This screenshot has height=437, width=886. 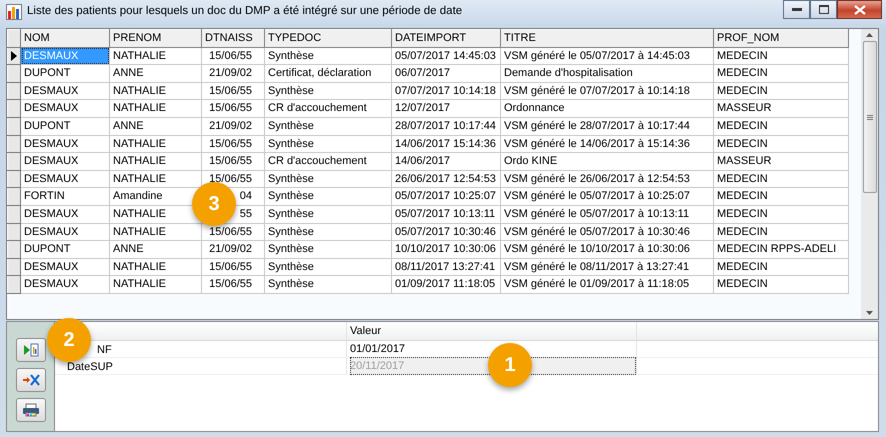 What do you see at coordinates (823, 9) in the screenshot?
I see `maximize-button` at bounding box center [823, 9].